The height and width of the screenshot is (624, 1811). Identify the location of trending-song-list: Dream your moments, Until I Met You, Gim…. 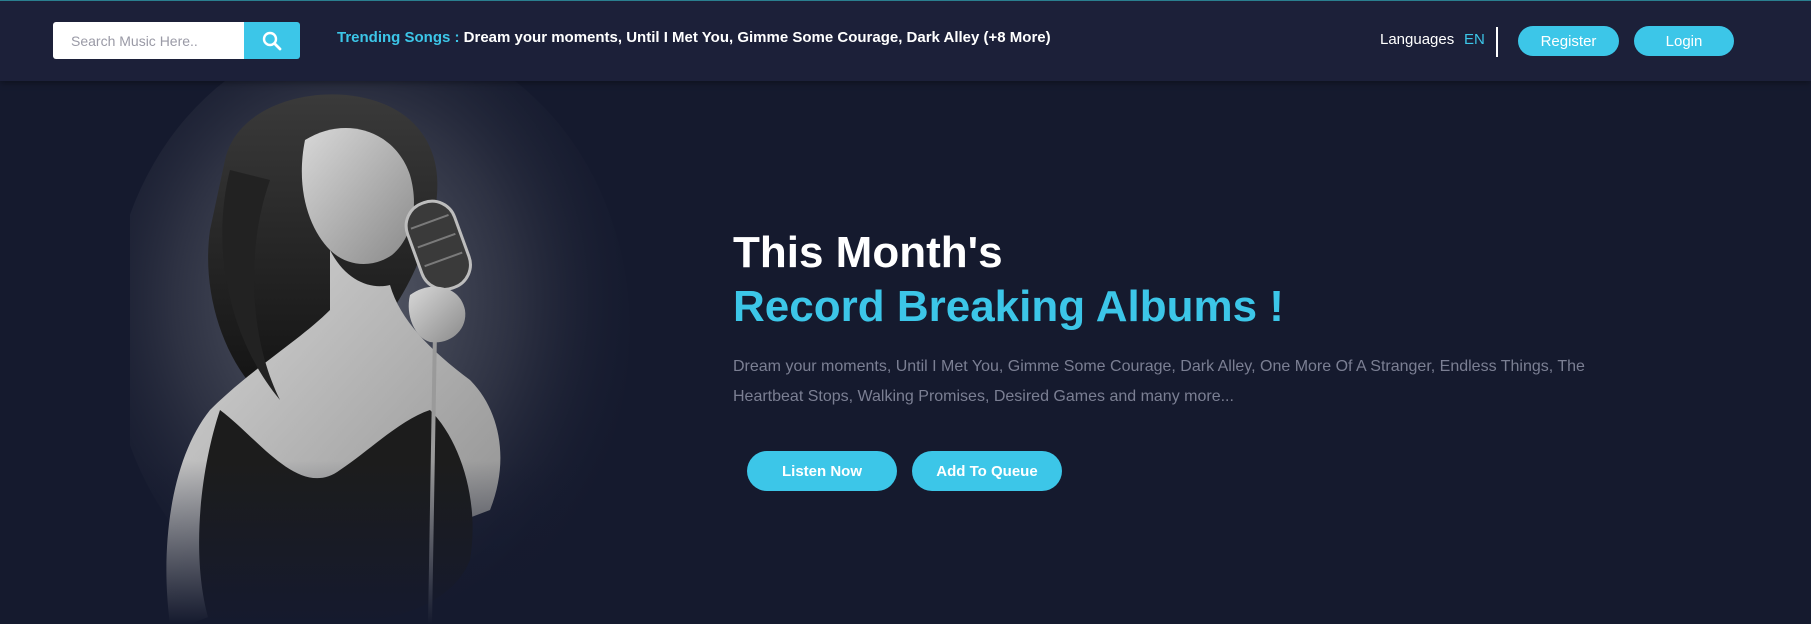
(755, 37).